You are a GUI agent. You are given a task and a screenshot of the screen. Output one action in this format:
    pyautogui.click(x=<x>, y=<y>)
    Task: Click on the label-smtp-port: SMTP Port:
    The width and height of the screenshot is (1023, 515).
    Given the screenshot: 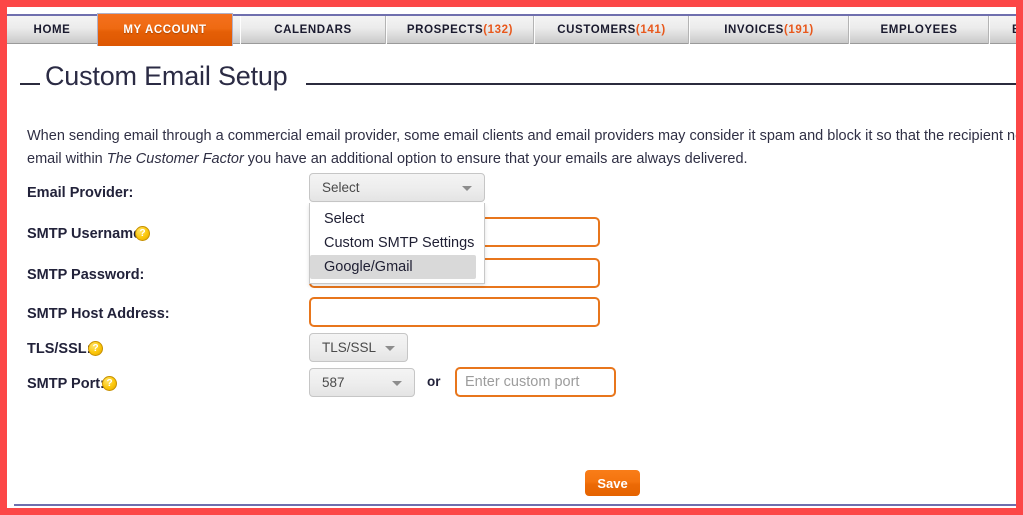 What is the action you would take?
    pyautogui.click(x=66, y=384)
    